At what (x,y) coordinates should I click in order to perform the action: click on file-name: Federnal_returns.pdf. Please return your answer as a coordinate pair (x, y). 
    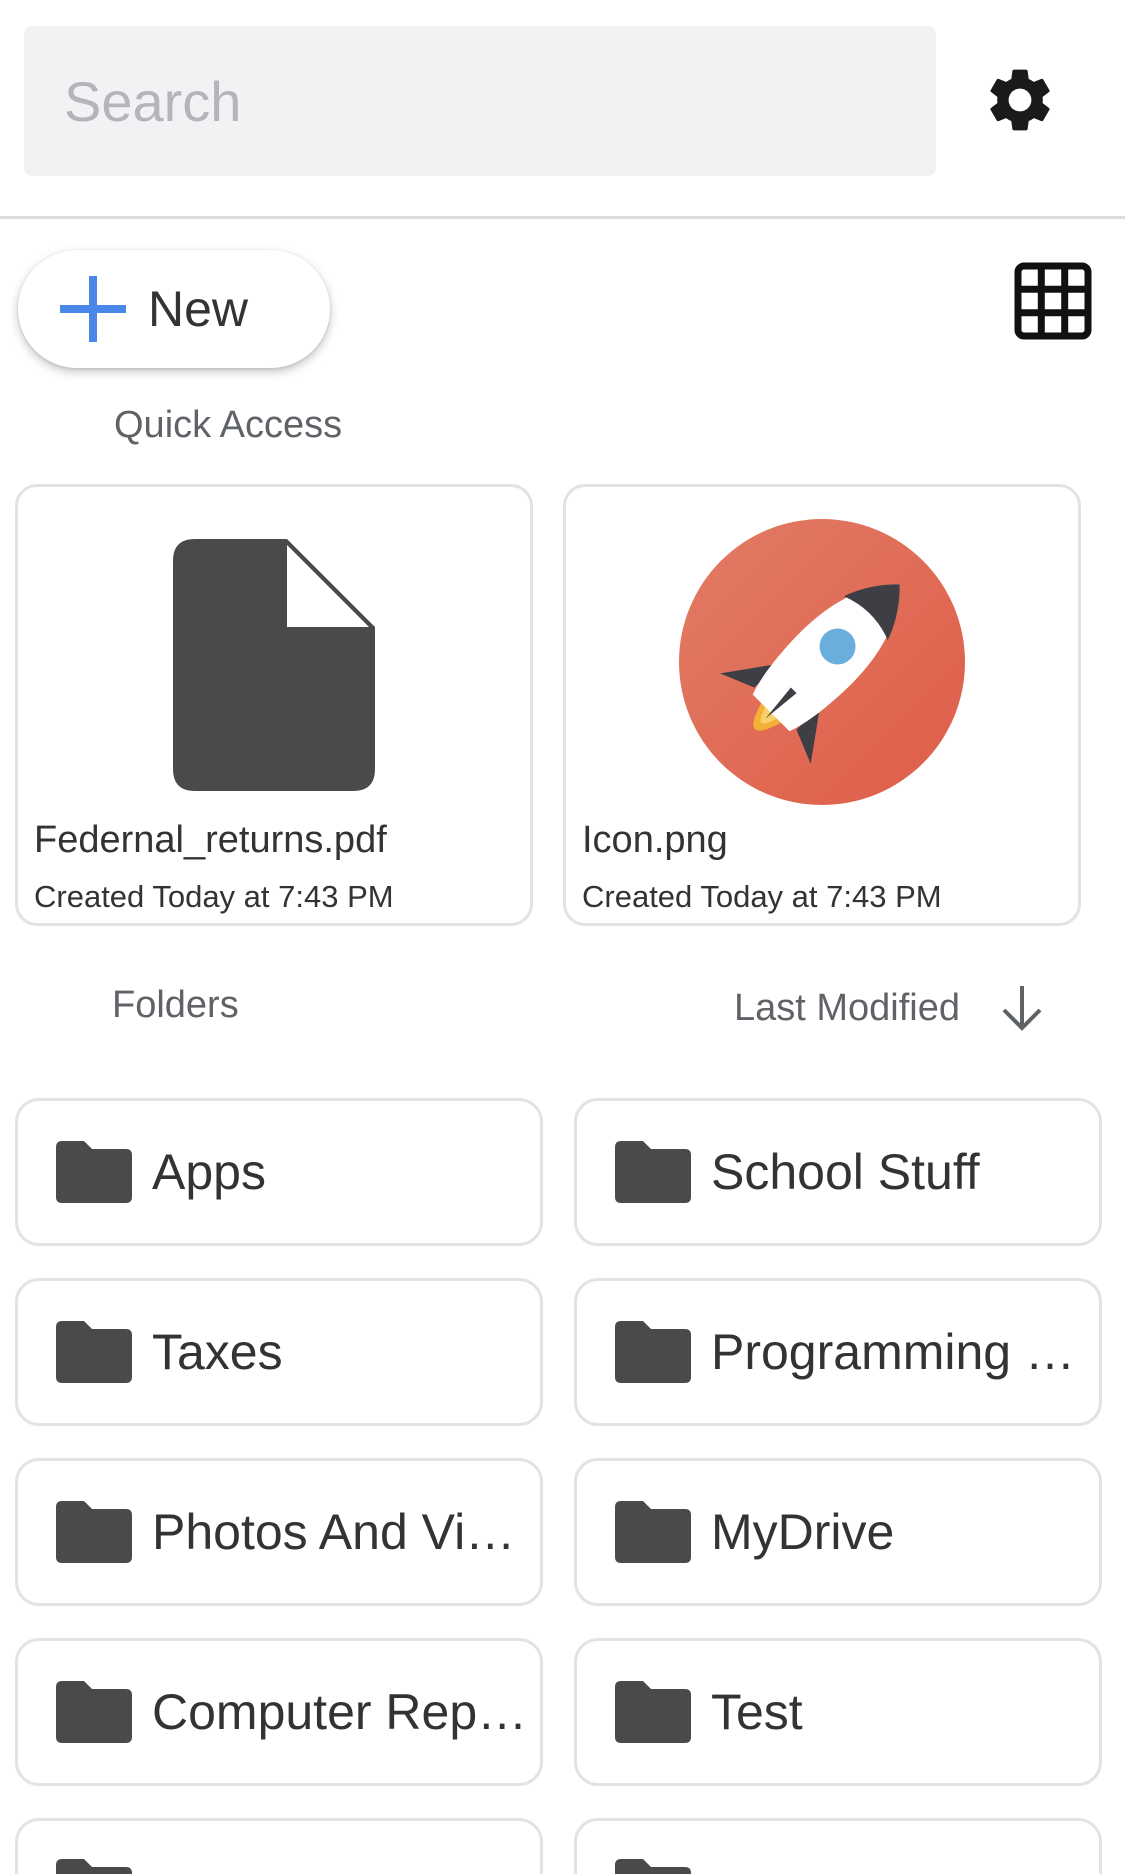
    Looking at the image, I should click on (210, 840).